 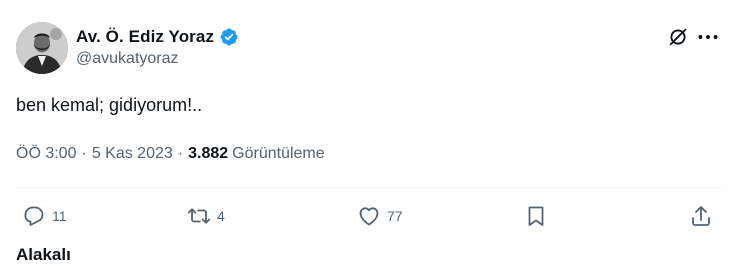 What do you see at coordinates (221, 216) in the screenshot?
I see `repost-count: 4` at bounding box center [221, 216].